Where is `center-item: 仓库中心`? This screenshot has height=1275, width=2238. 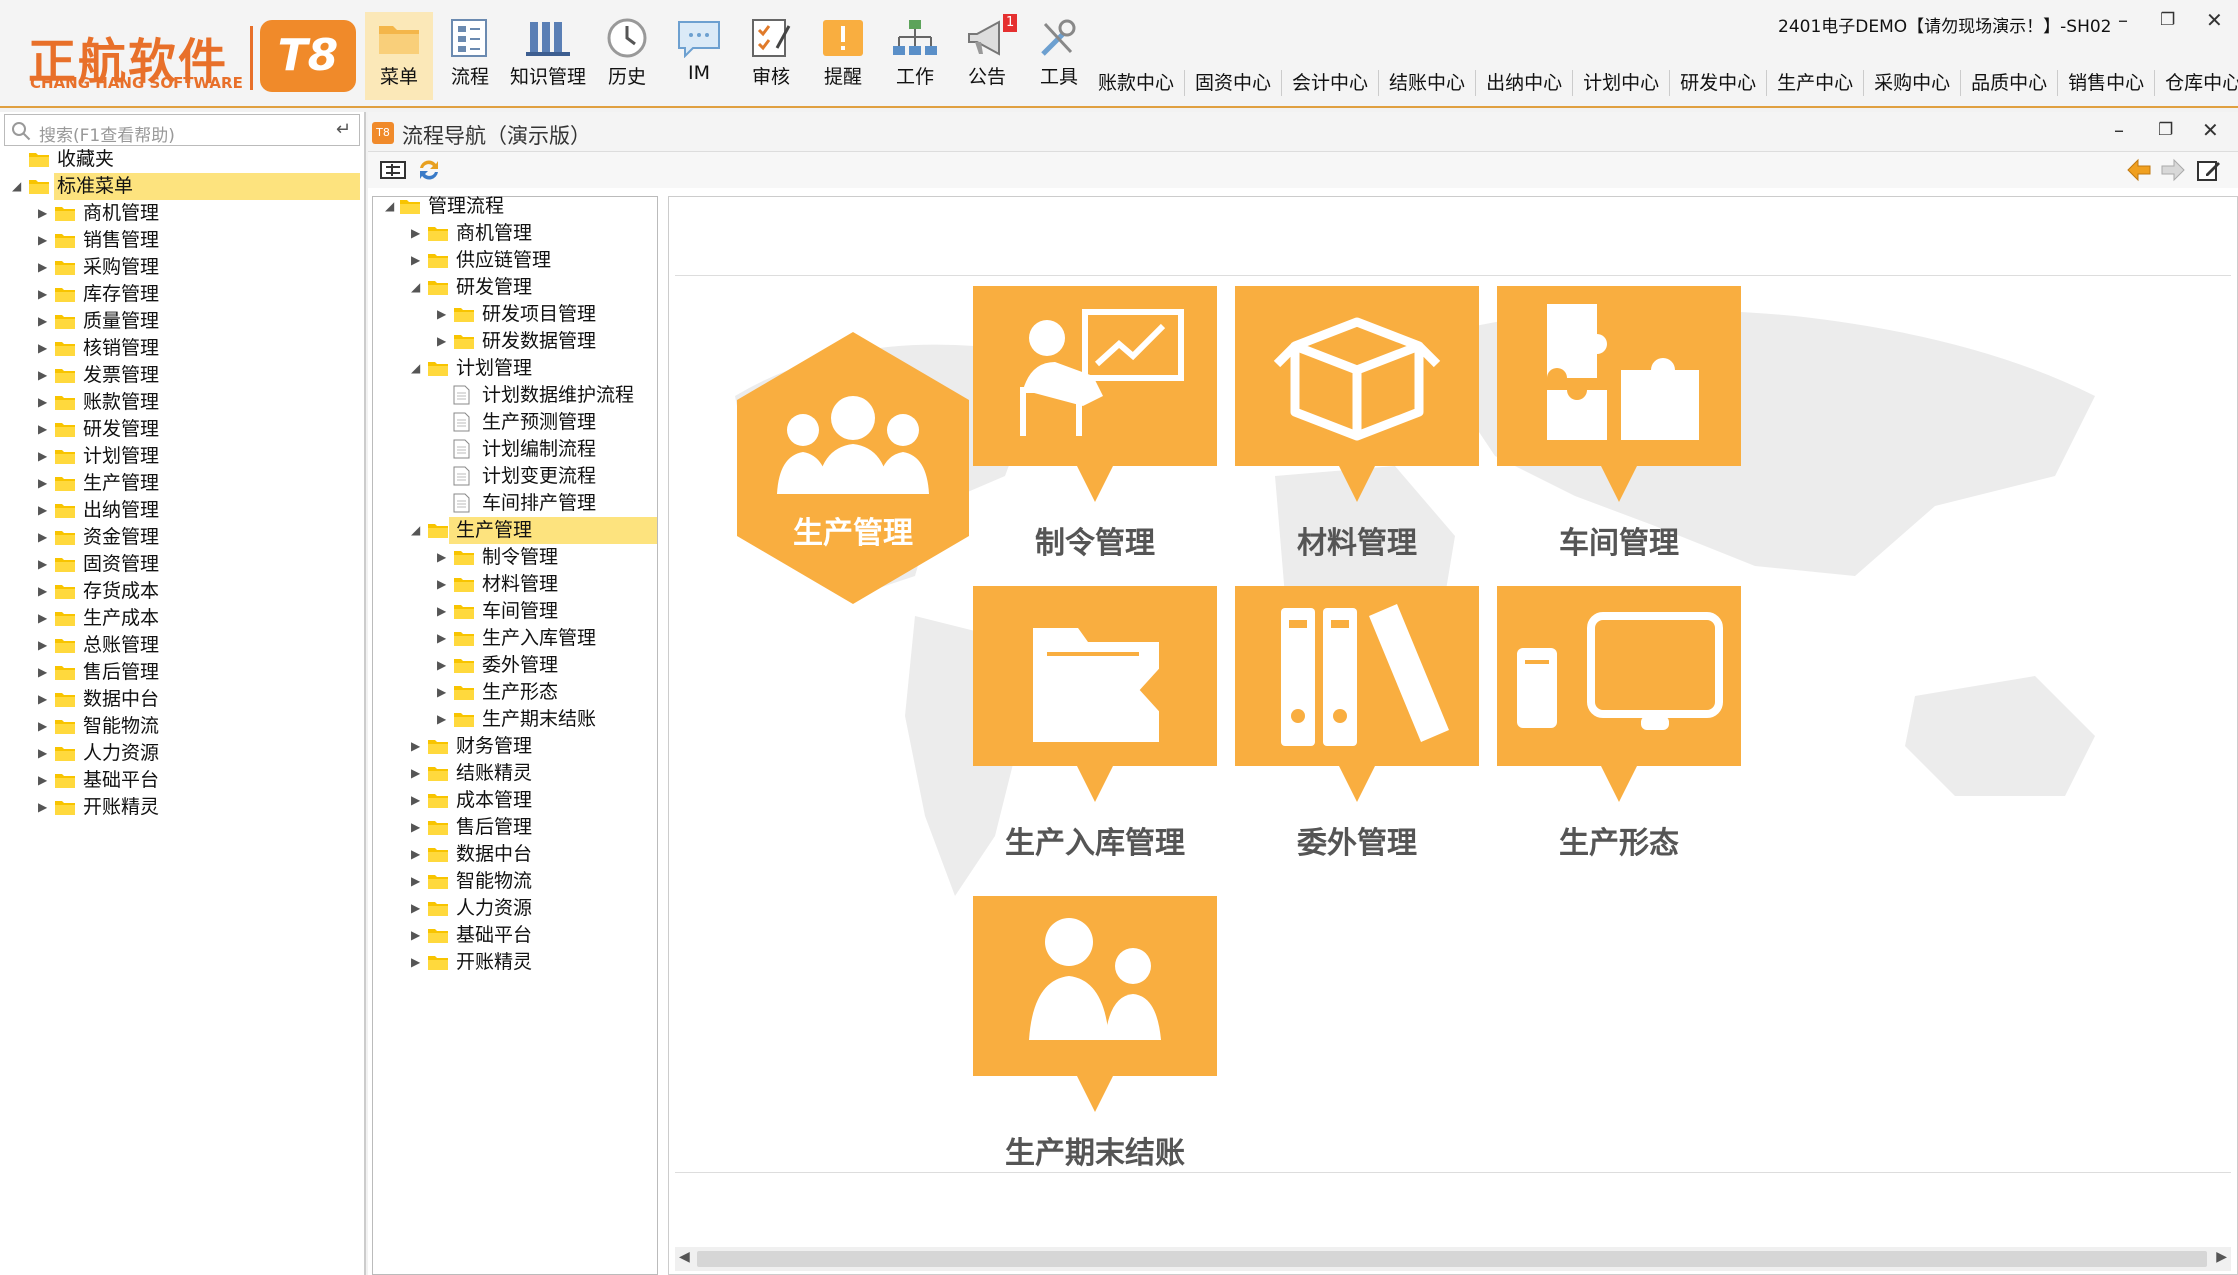 center-item: 仓库中心 is located at coordinates (2196, 83).